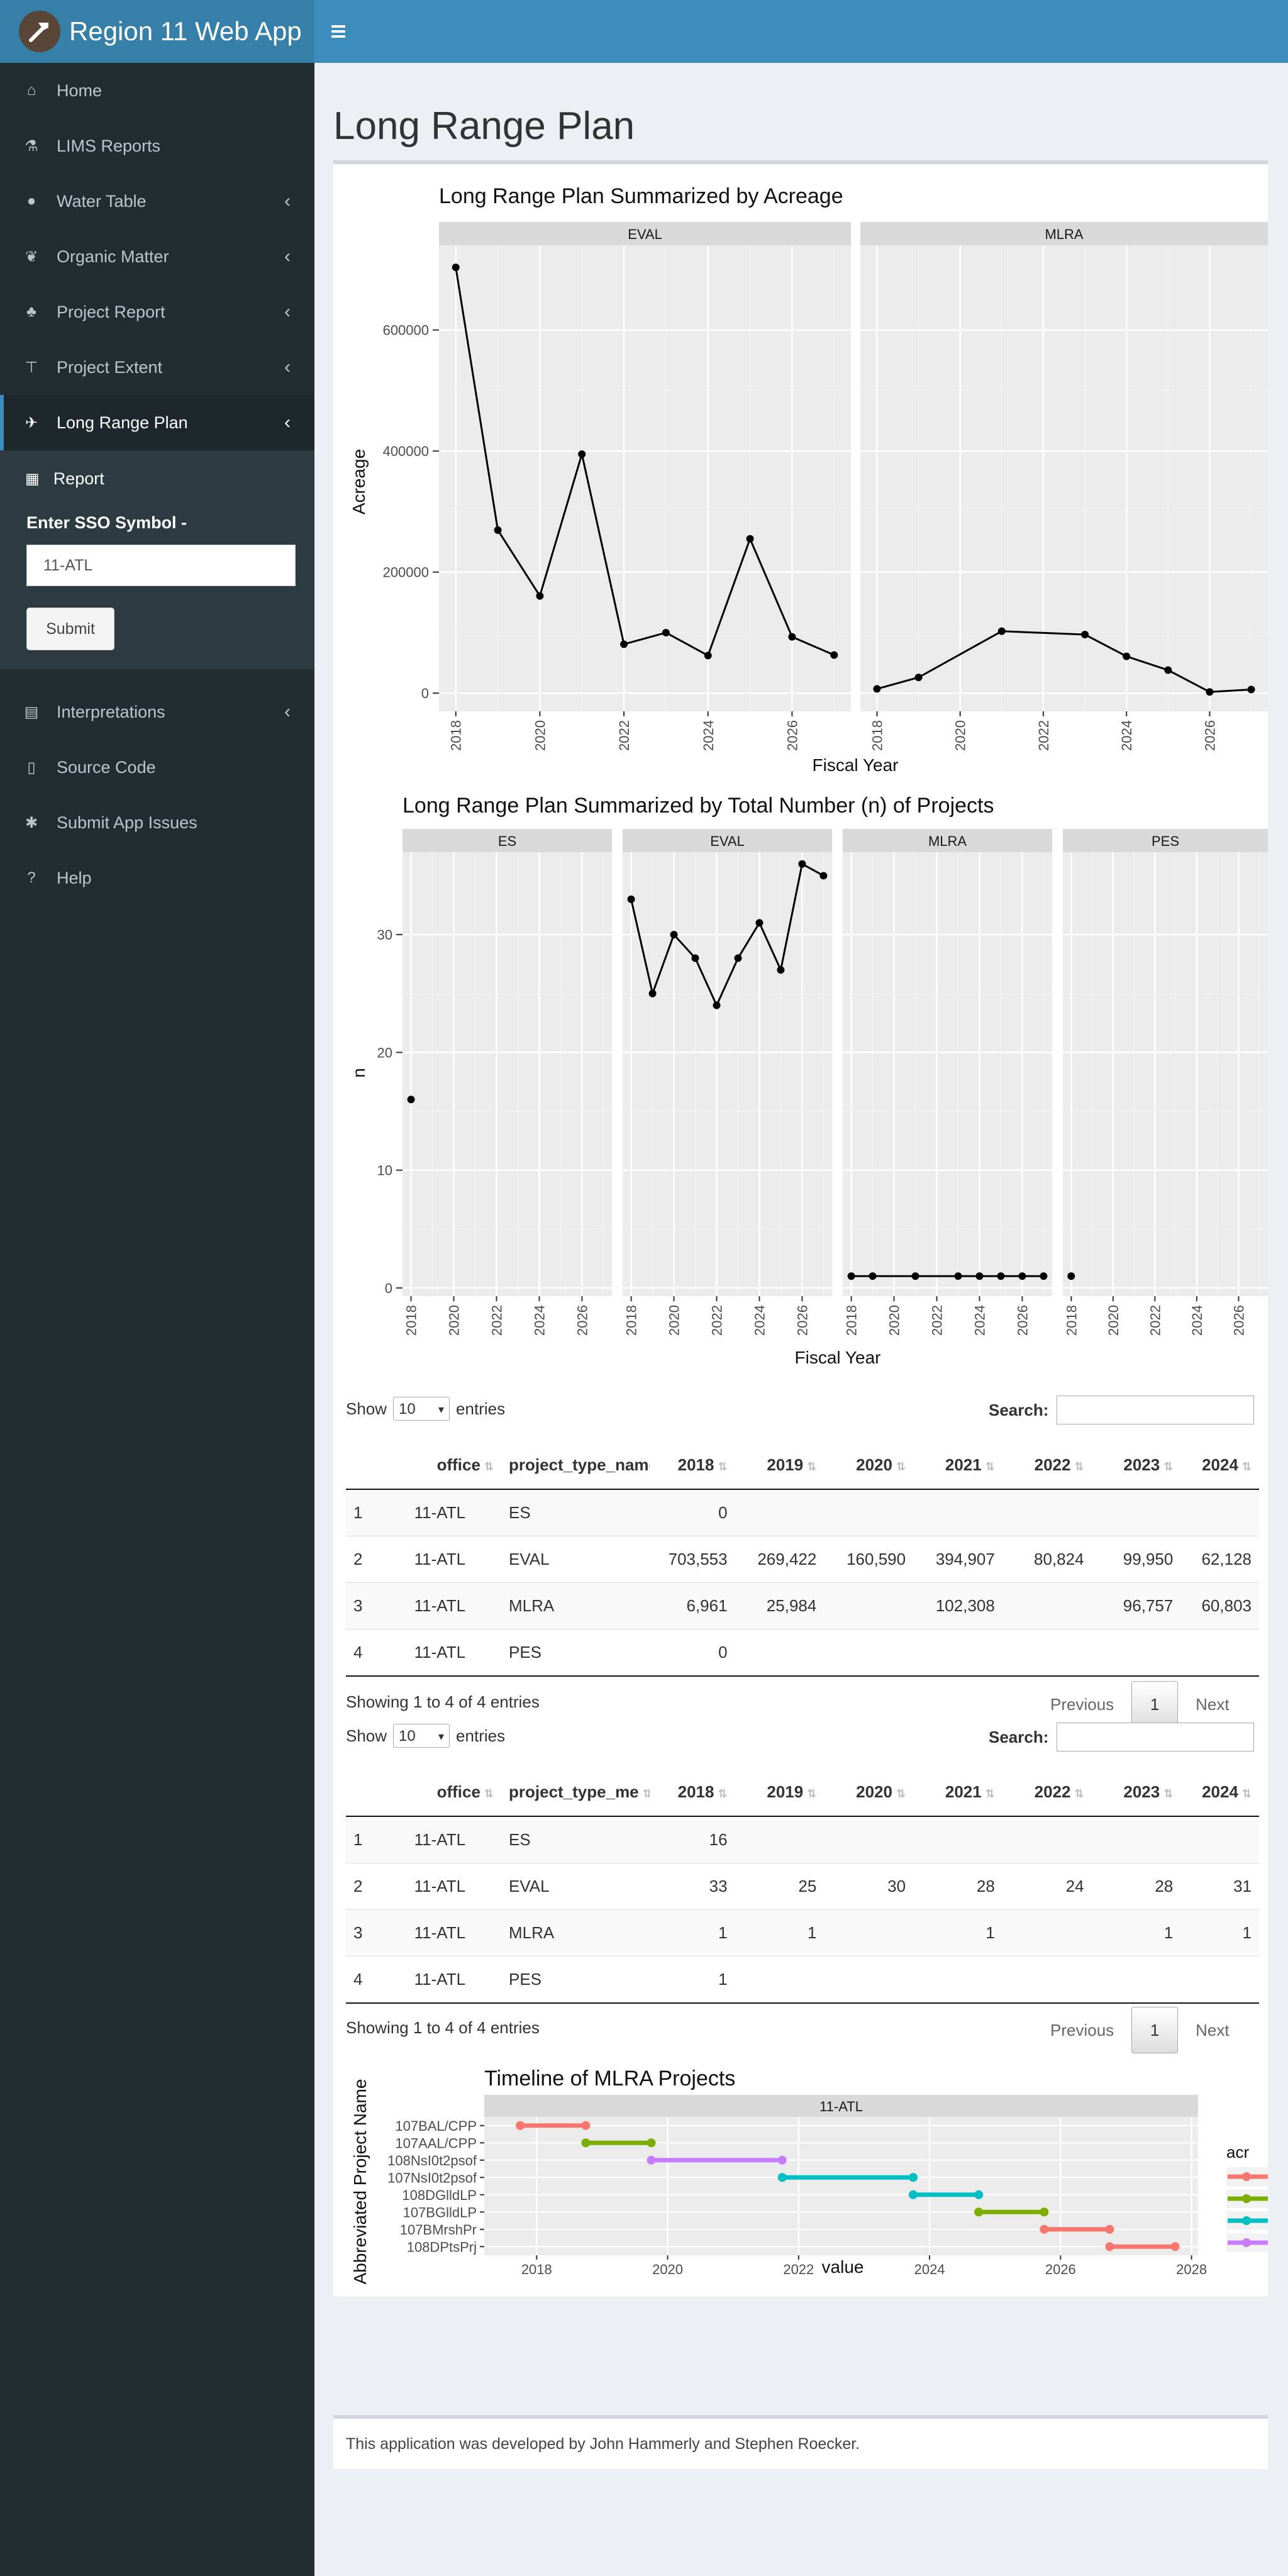  What do you see at coordinates (869, 1886) in the screenshot?
I see `table-cell: 30` at bounding box center [869, 1886].